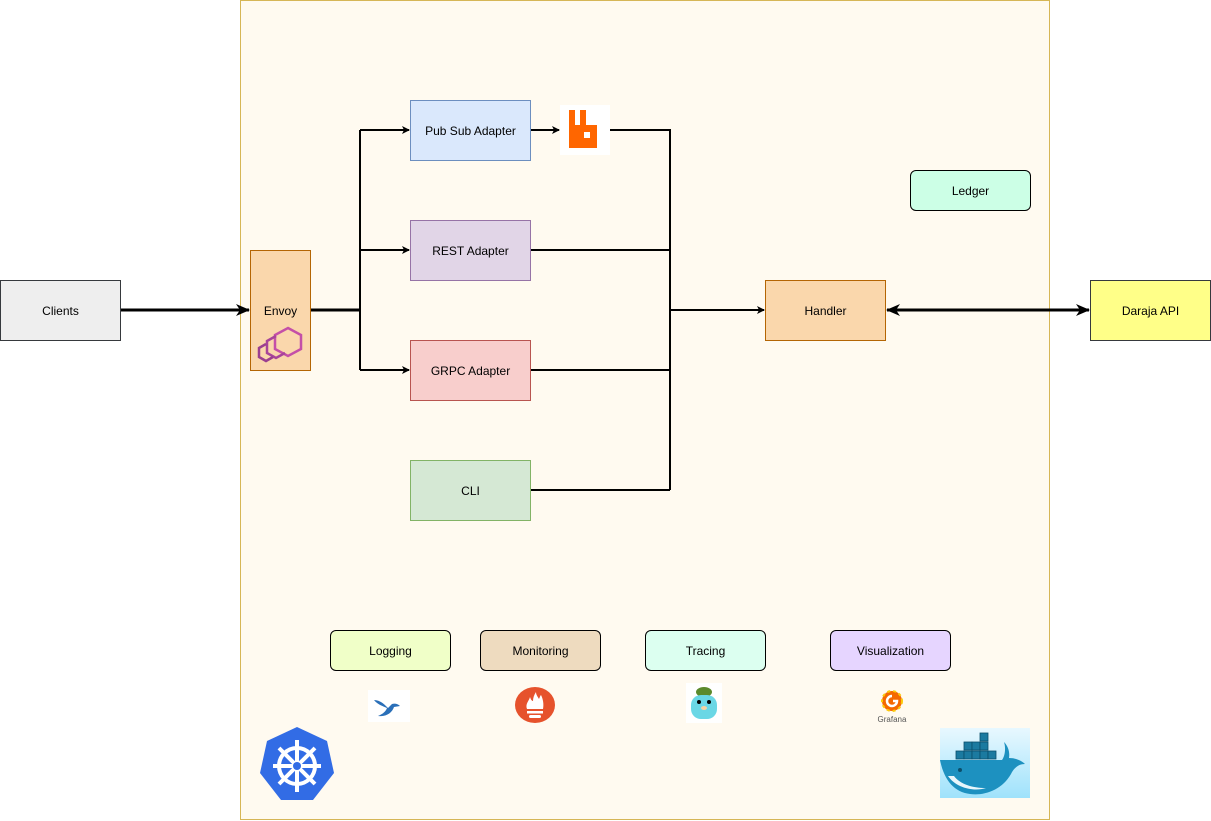 The height and width of the screenshot is (821, 1211). I want to click on docker-icon, so click(985, 763).